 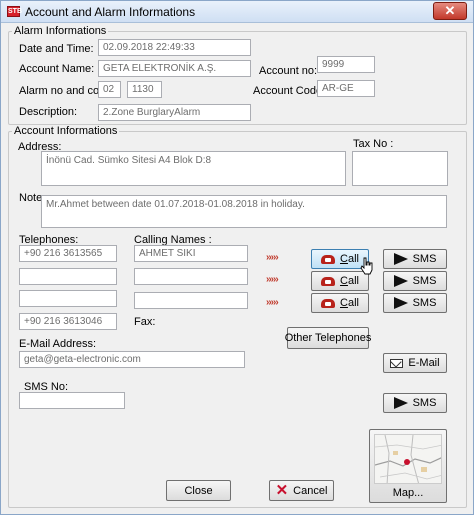 I want to click on calling-name-2-field, so click(x=191, y=276).